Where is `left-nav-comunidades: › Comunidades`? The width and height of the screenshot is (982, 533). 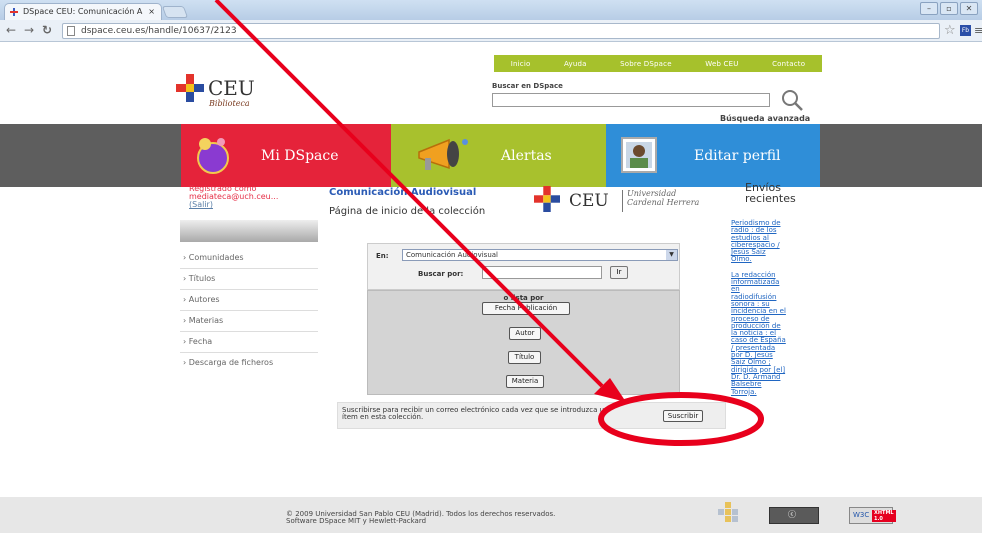 left-nav-comunidades: › Comunidades is located at coordinates (249, 258).